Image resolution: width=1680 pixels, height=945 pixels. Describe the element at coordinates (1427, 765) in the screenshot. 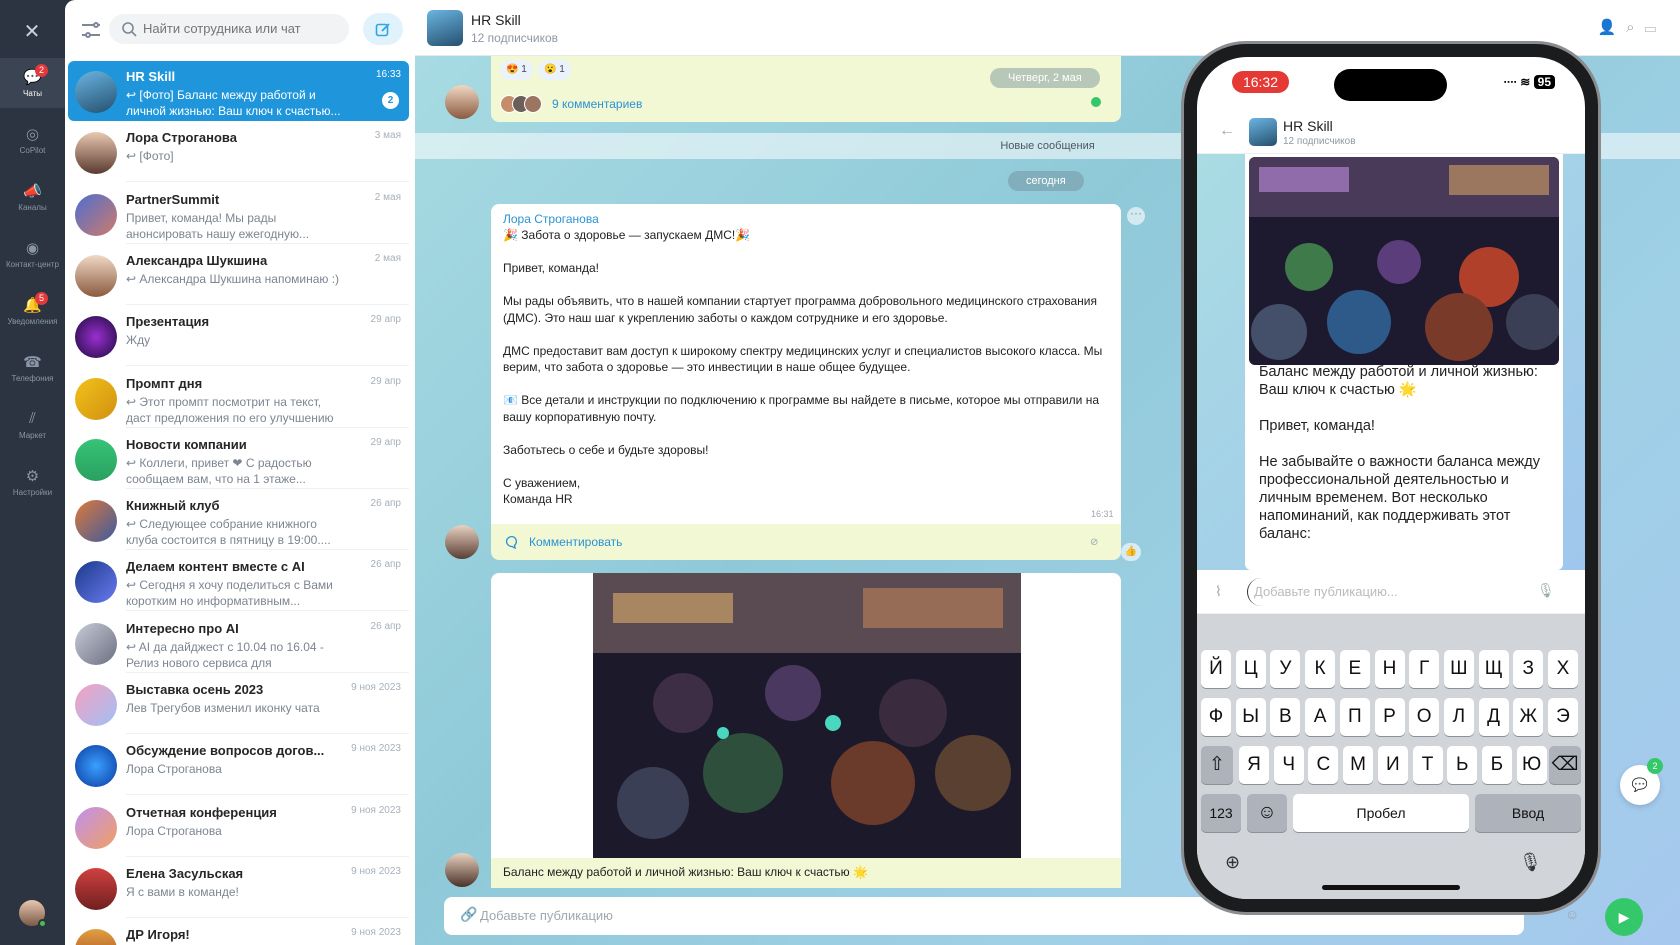

I see `keyboard-key: Т` at that location.